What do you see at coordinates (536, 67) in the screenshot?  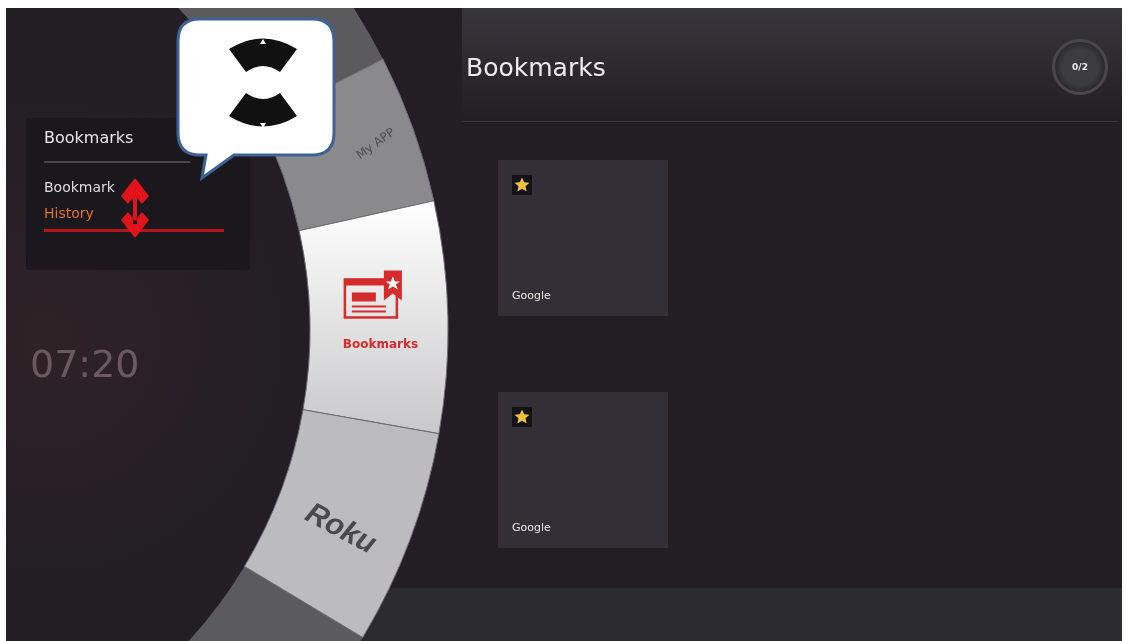 I see `page-title: Bookmarks` at bounding box center [536, 67].